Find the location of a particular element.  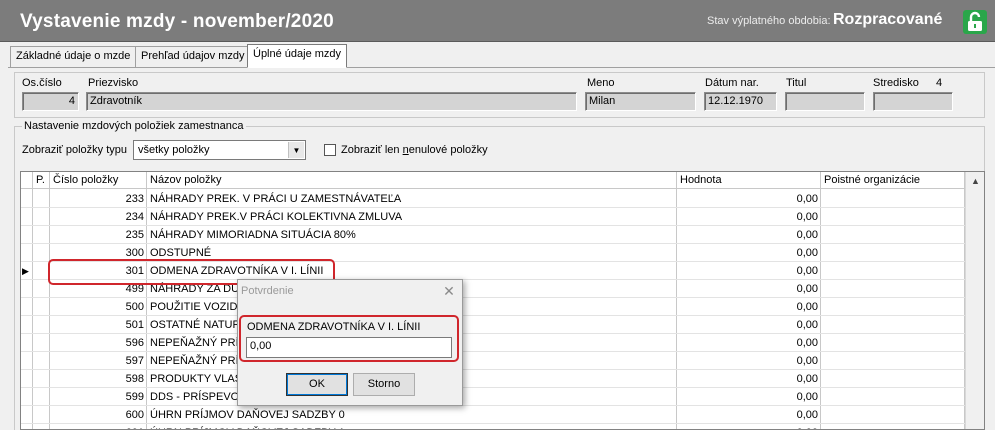

header-poistne: Poistné organizácie is located at coordinates (893, 180).